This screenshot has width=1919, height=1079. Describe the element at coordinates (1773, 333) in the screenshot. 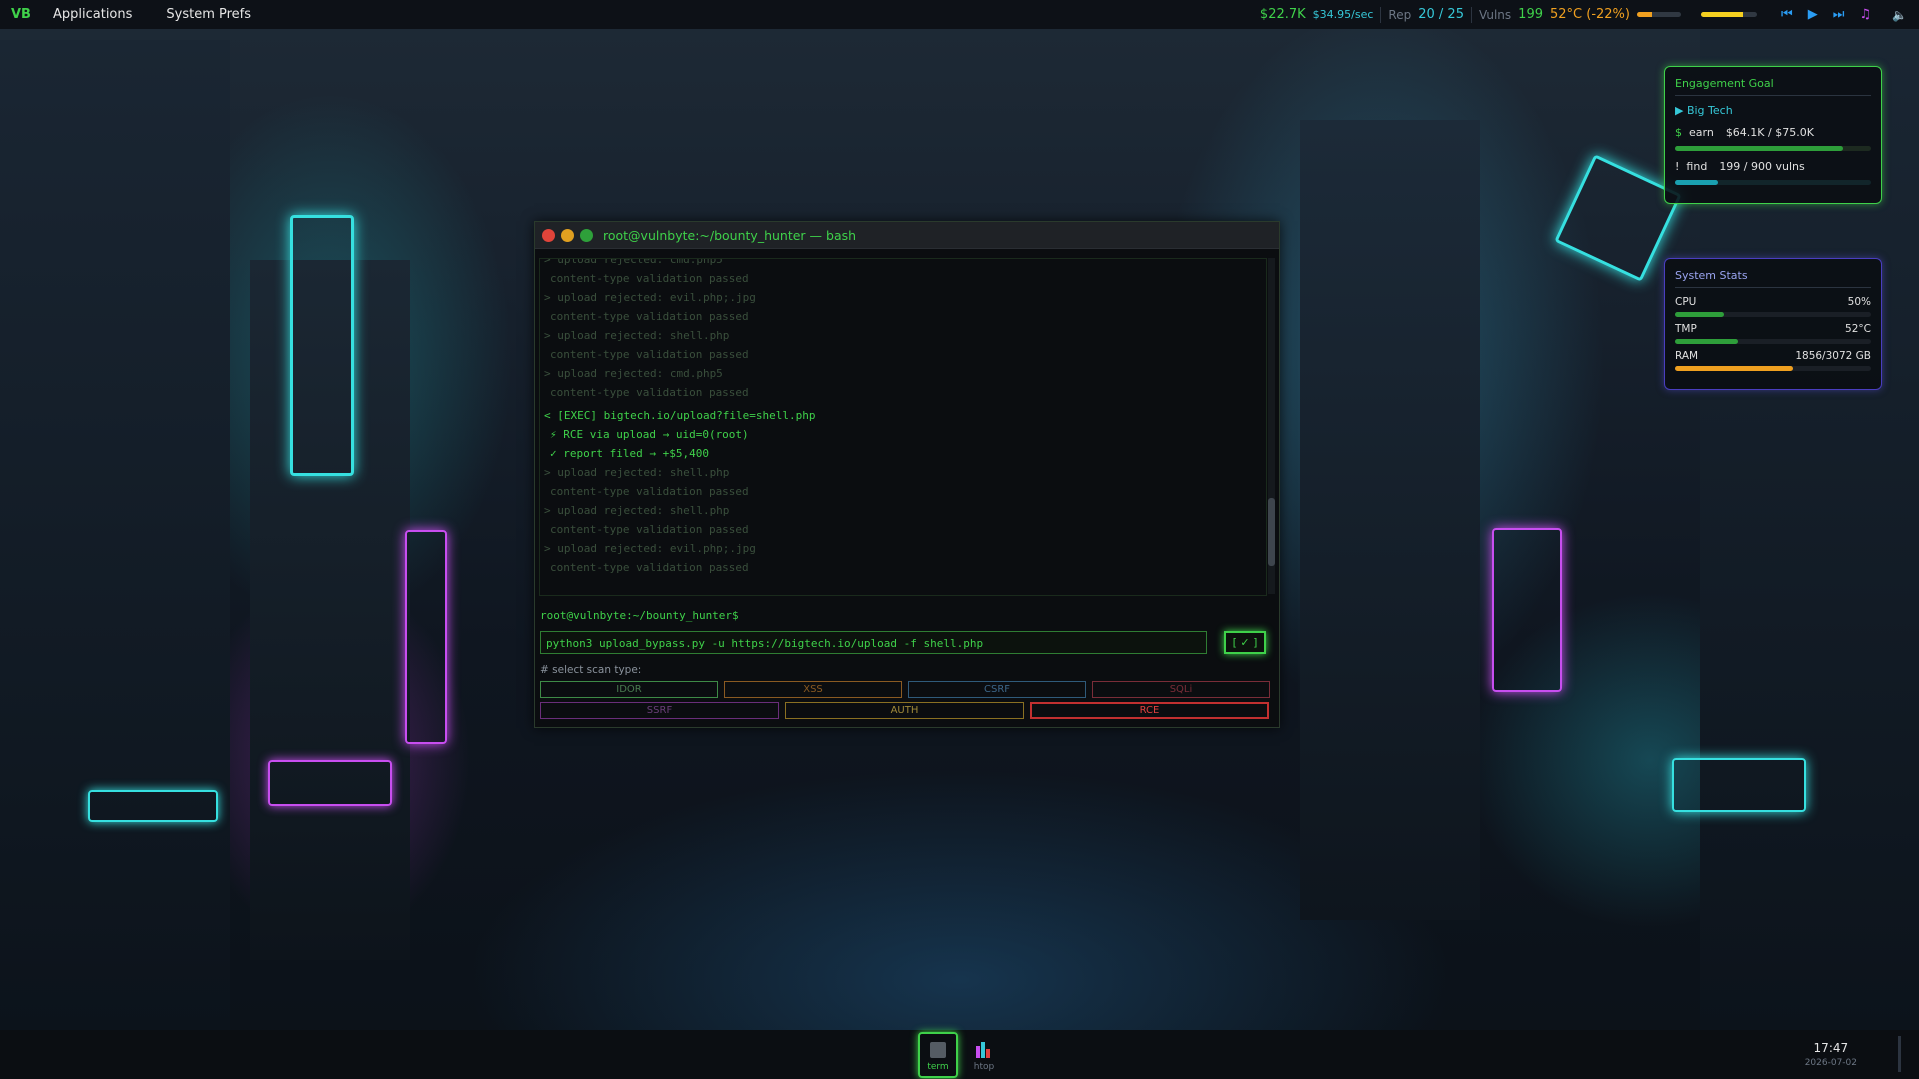

I see `stat-row-tmp: TMP 52°C` at that location.